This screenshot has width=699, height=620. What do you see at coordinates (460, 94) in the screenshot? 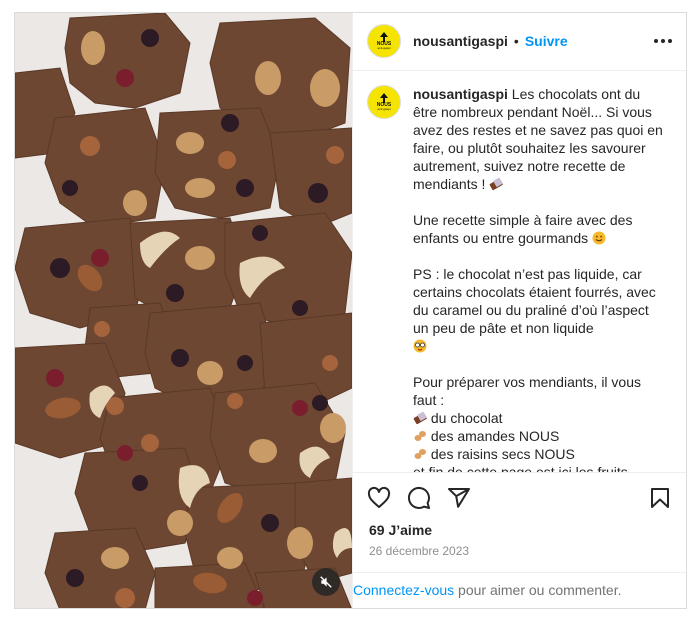
I see `caption-username: nousantigaspi` at bounding box center [460, 94].